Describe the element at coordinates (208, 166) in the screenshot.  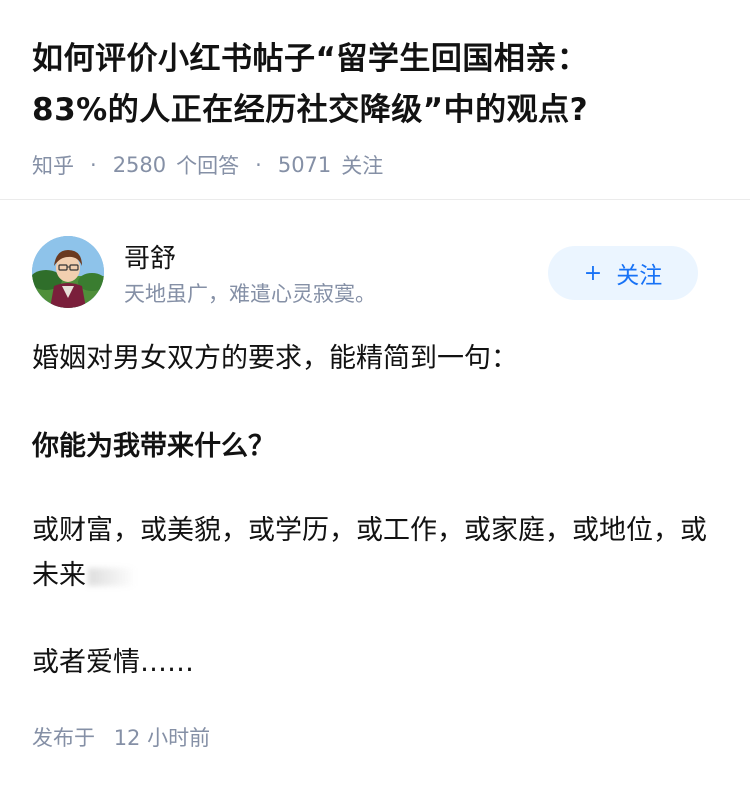
I see `answers-label: 个回答` at that location.